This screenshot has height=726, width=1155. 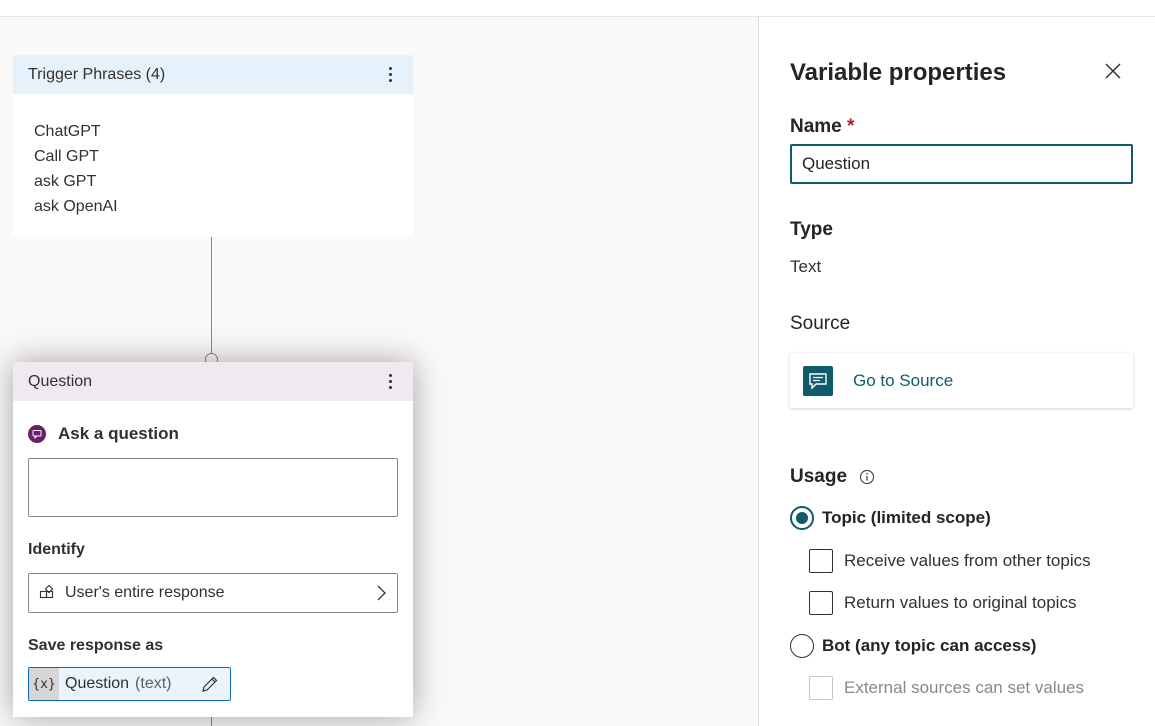 I want to click on panel-title: Variable properties, so click(x=898, y=72).